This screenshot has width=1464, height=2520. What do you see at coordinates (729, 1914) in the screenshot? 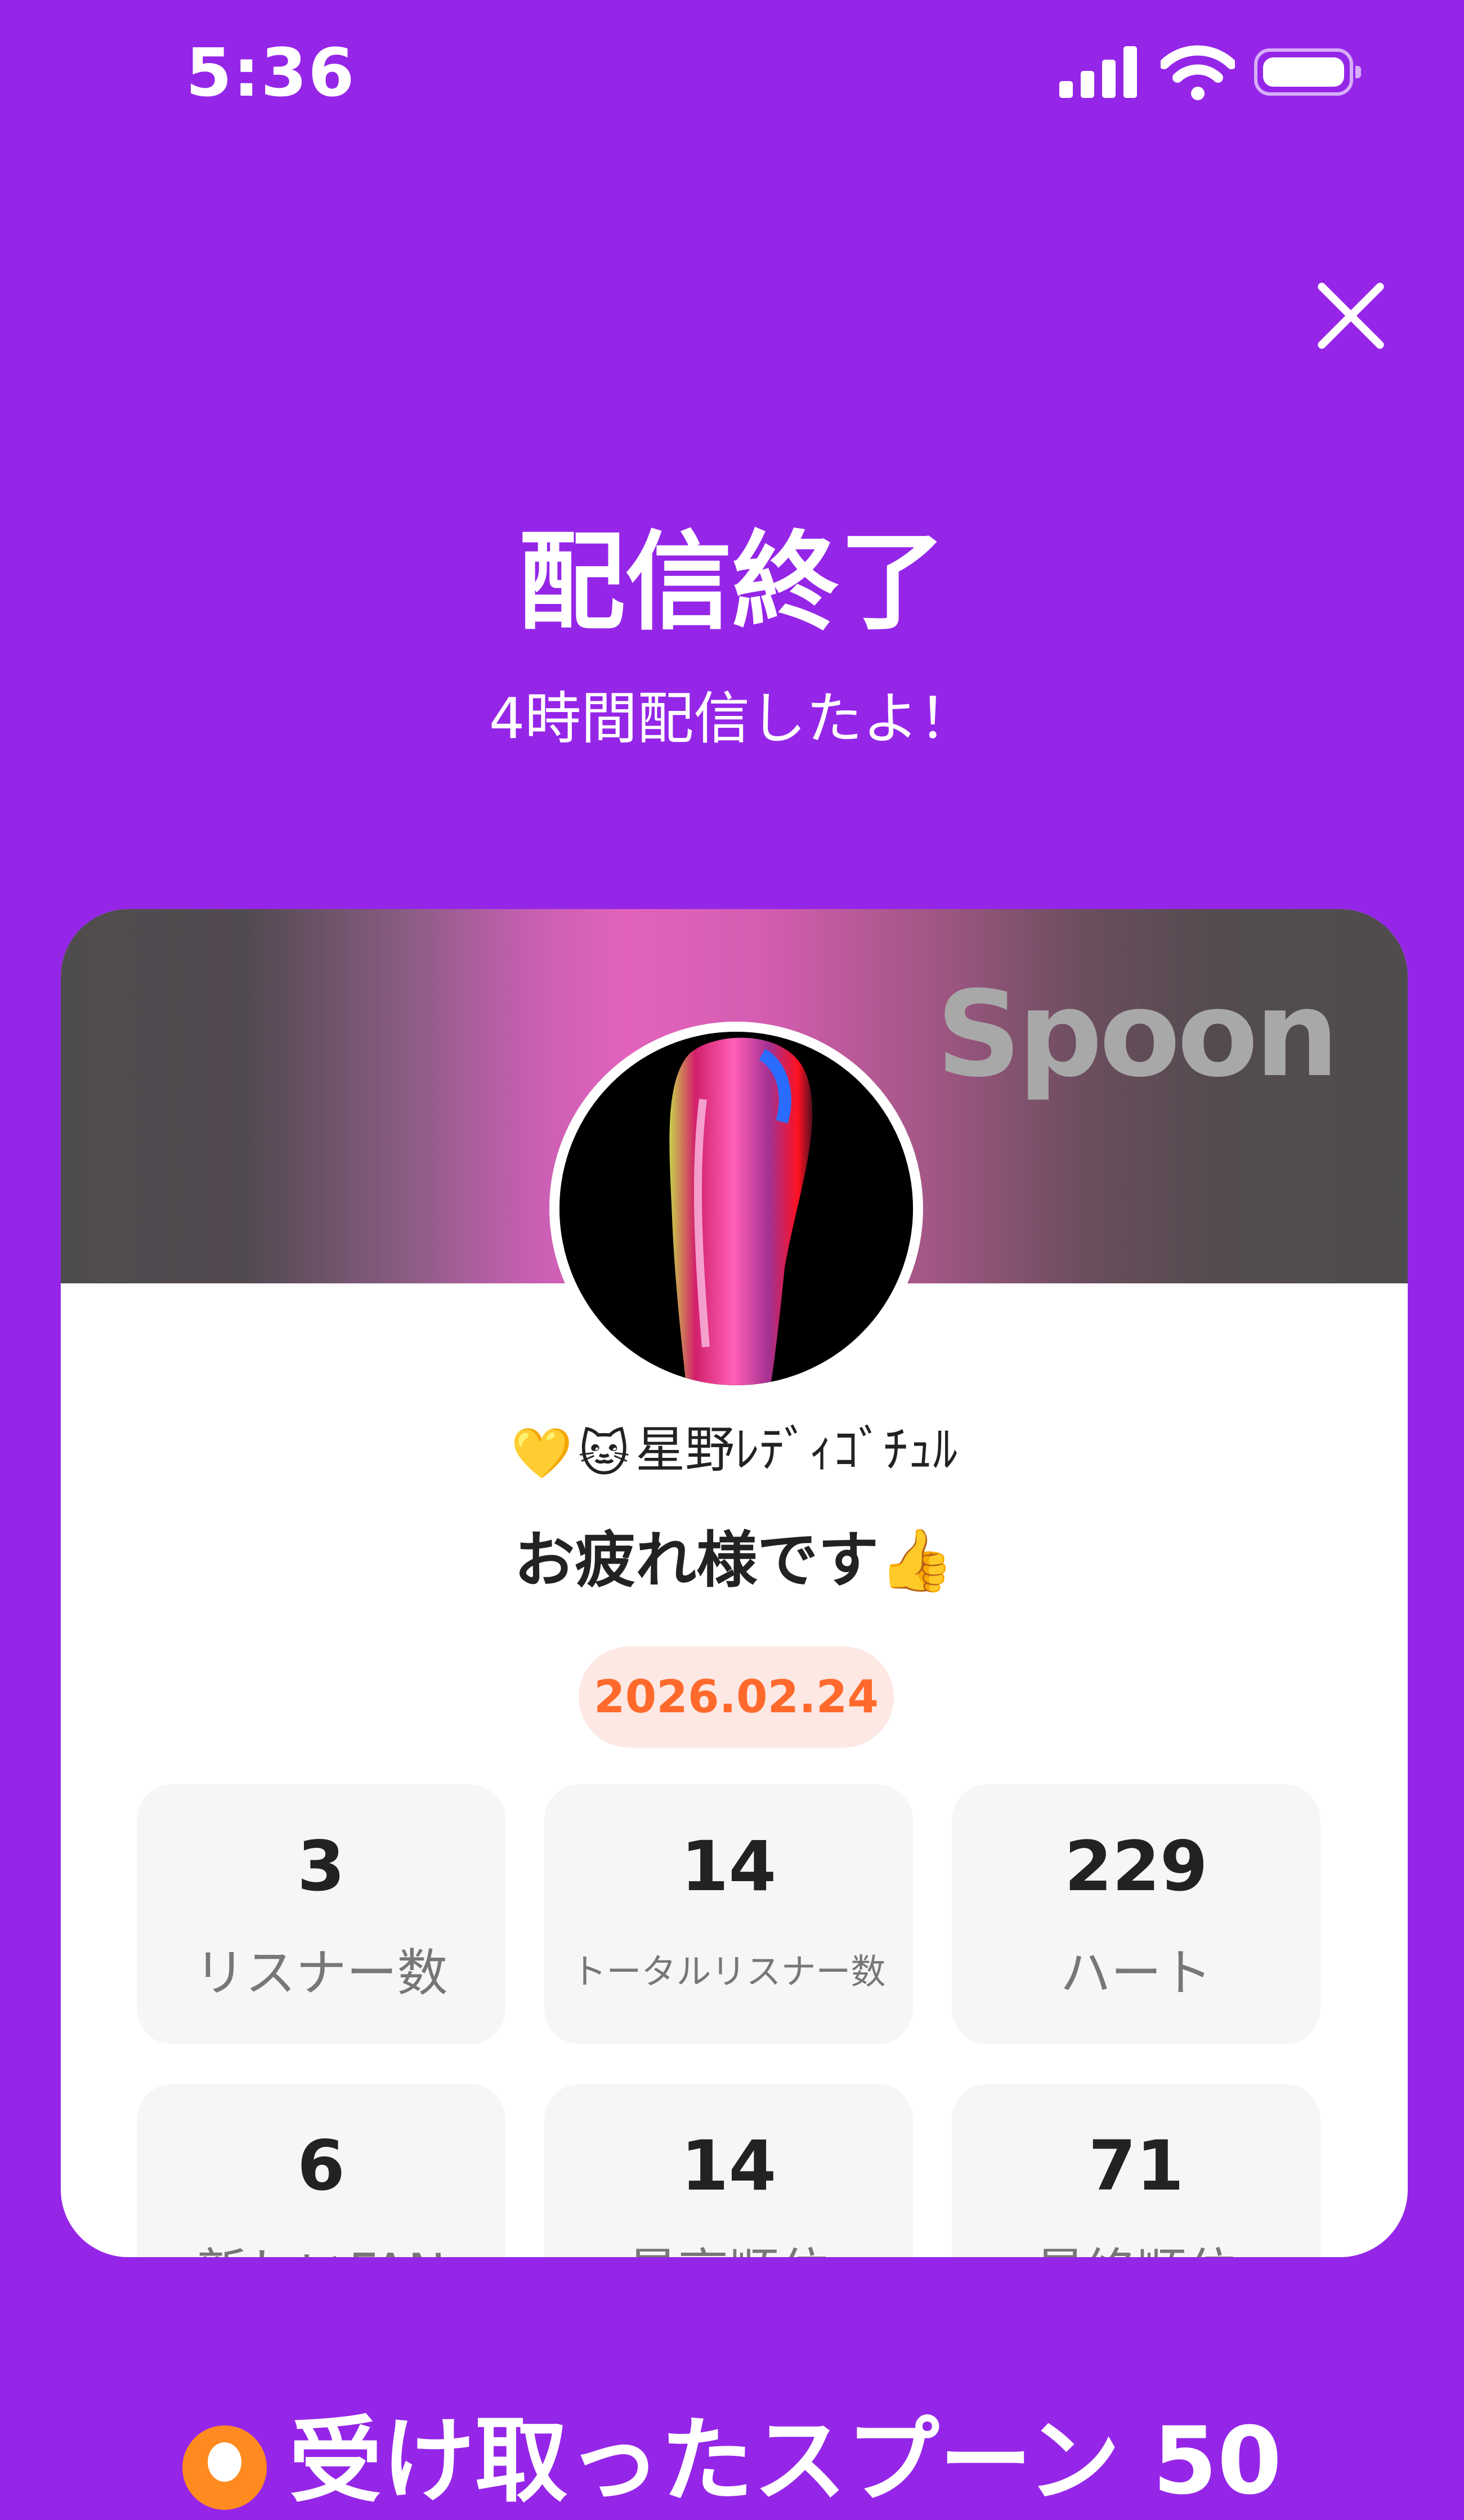
I see `stat-total-listeners: 14 トータルリスナー数` at bounding box center [729, 1914].